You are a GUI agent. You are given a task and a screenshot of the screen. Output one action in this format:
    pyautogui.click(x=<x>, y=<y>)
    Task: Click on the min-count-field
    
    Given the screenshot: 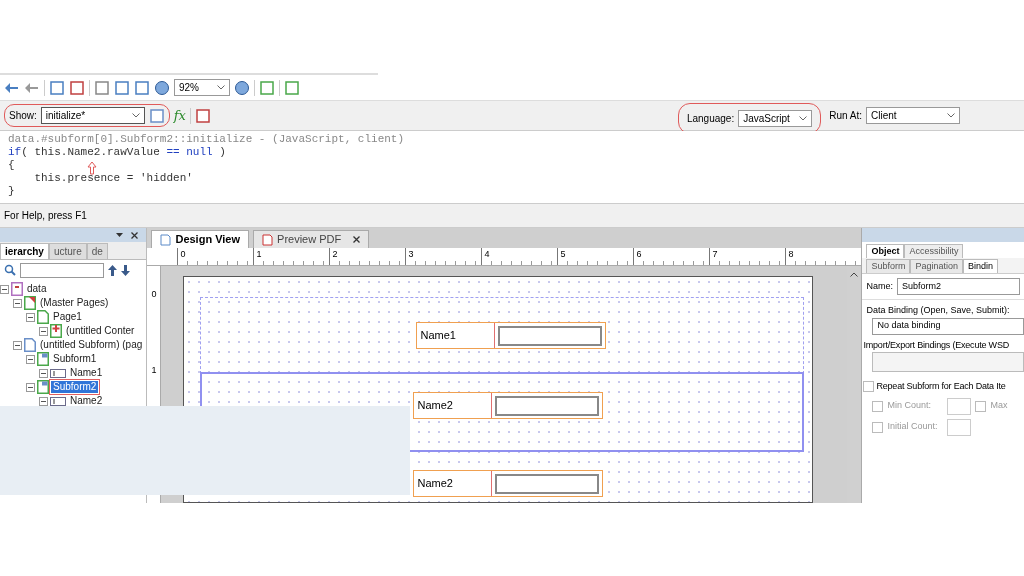 What is the action you would take?
    pyautogui.click(x=959, y=406)
    